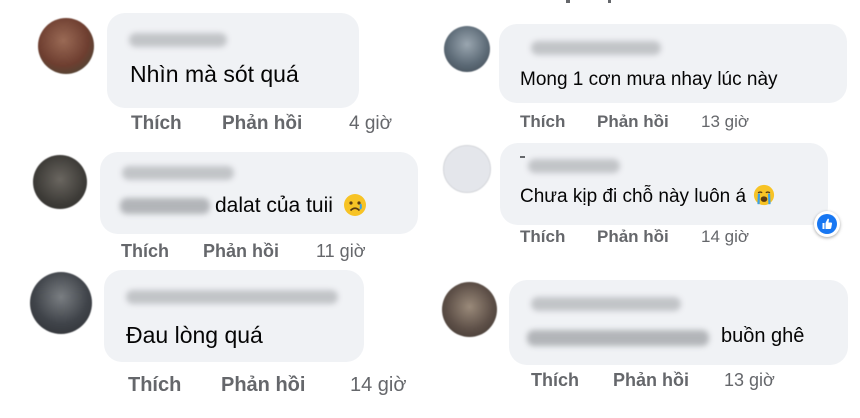 This screenshot has height=418, width=860. What do you see at coordinates (233, 60) in the screenshot?
I see `comment-bubble: Nhìn mà sót quá` at bounding box center [233, 60].